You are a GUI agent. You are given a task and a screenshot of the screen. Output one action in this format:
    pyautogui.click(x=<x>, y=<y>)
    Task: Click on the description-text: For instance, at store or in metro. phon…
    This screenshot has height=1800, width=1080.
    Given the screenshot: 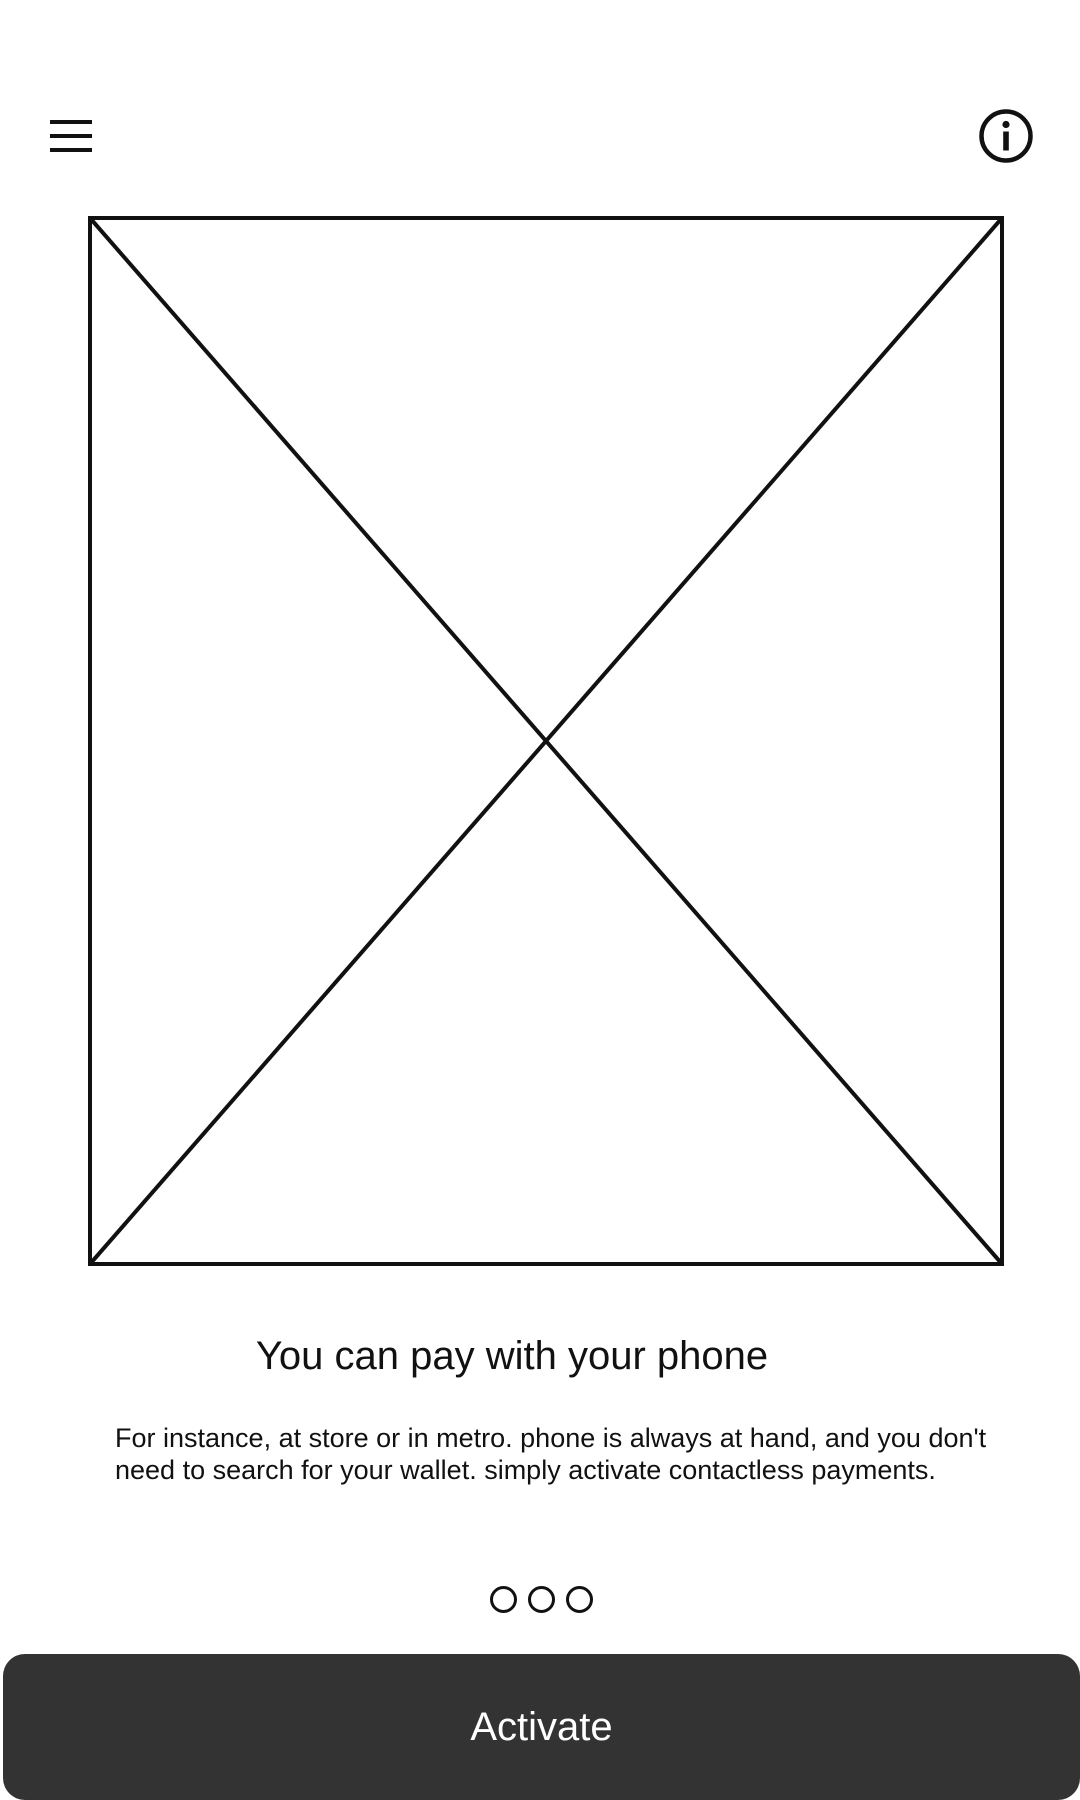 What is the action you would take?
    pyautogui.click(x=551, y=1454)
    